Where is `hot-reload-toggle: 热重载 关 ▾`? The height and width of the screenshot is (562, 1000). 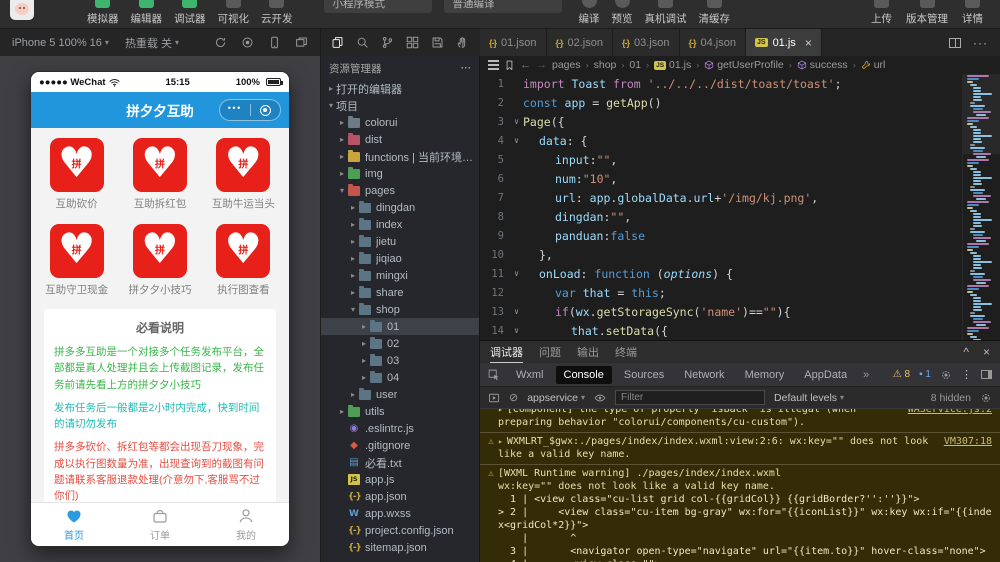 hot-reload-toggle: 热重载 关 ▾ is located at coordinates (152, 43).